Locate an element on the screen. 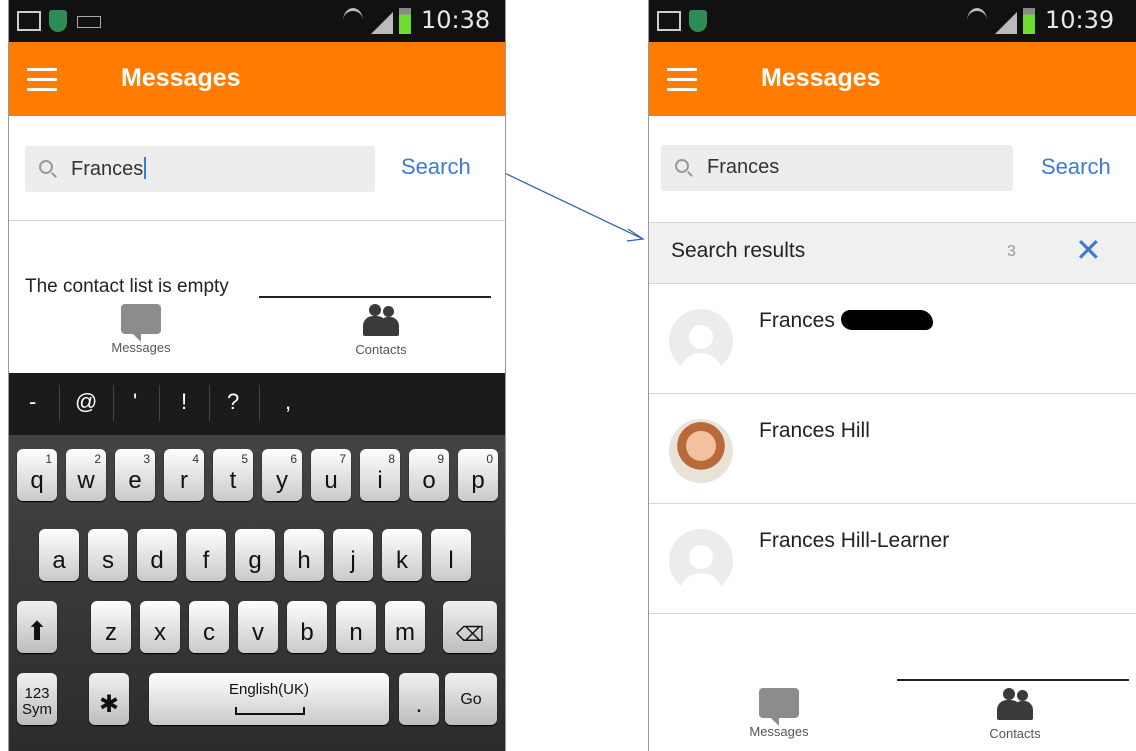 This screenshot has height=751, width=1136. key-n: n is located at coordinates (356, 627).